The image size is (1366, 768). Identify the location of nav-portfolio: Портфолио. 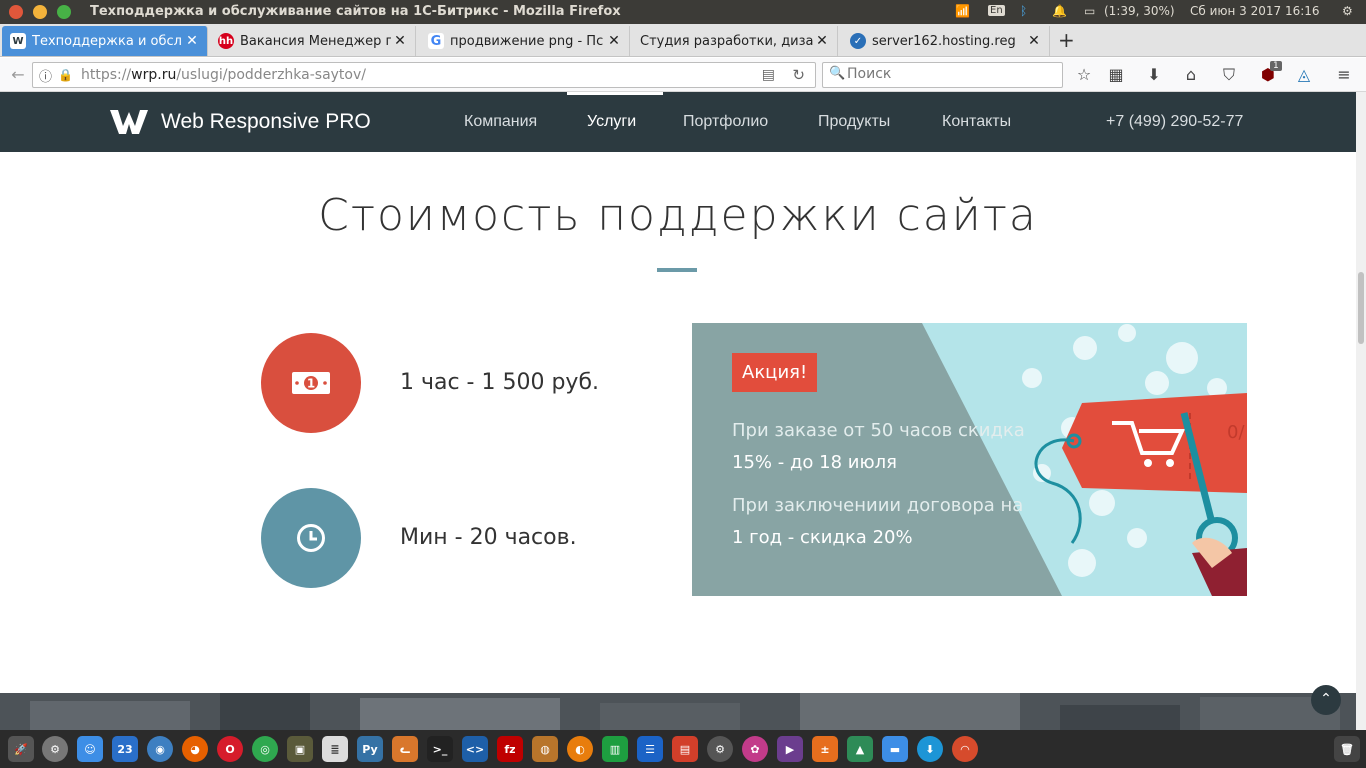
(725, 122).